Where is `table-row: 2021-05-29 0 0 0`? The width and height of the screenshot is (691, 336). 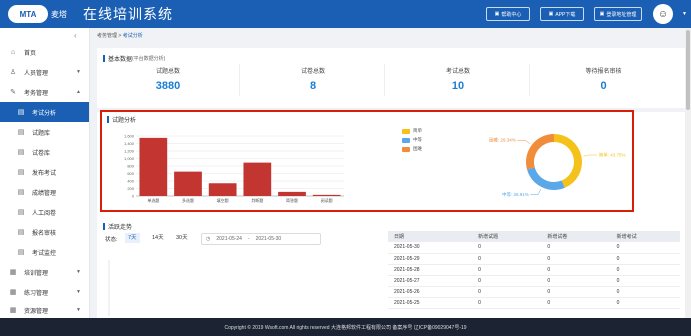
table-row: 2021-05-29 0 0 0 is located at coordinates (534, 259).